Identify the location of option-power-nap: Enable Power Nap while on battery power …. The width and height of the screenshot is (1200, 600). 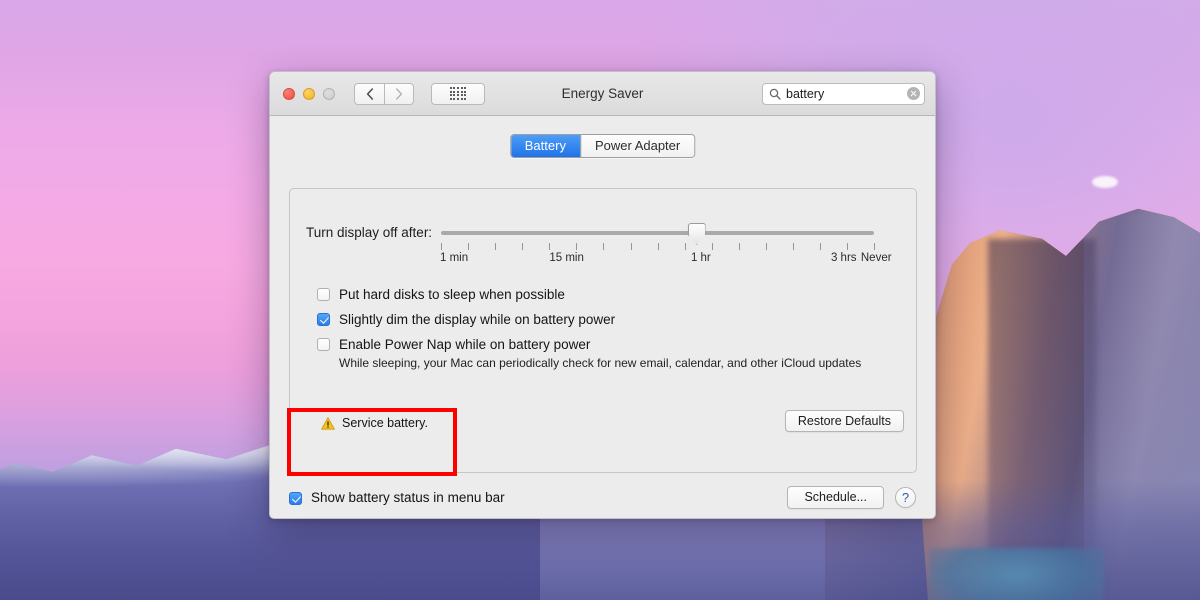
(589, 353).